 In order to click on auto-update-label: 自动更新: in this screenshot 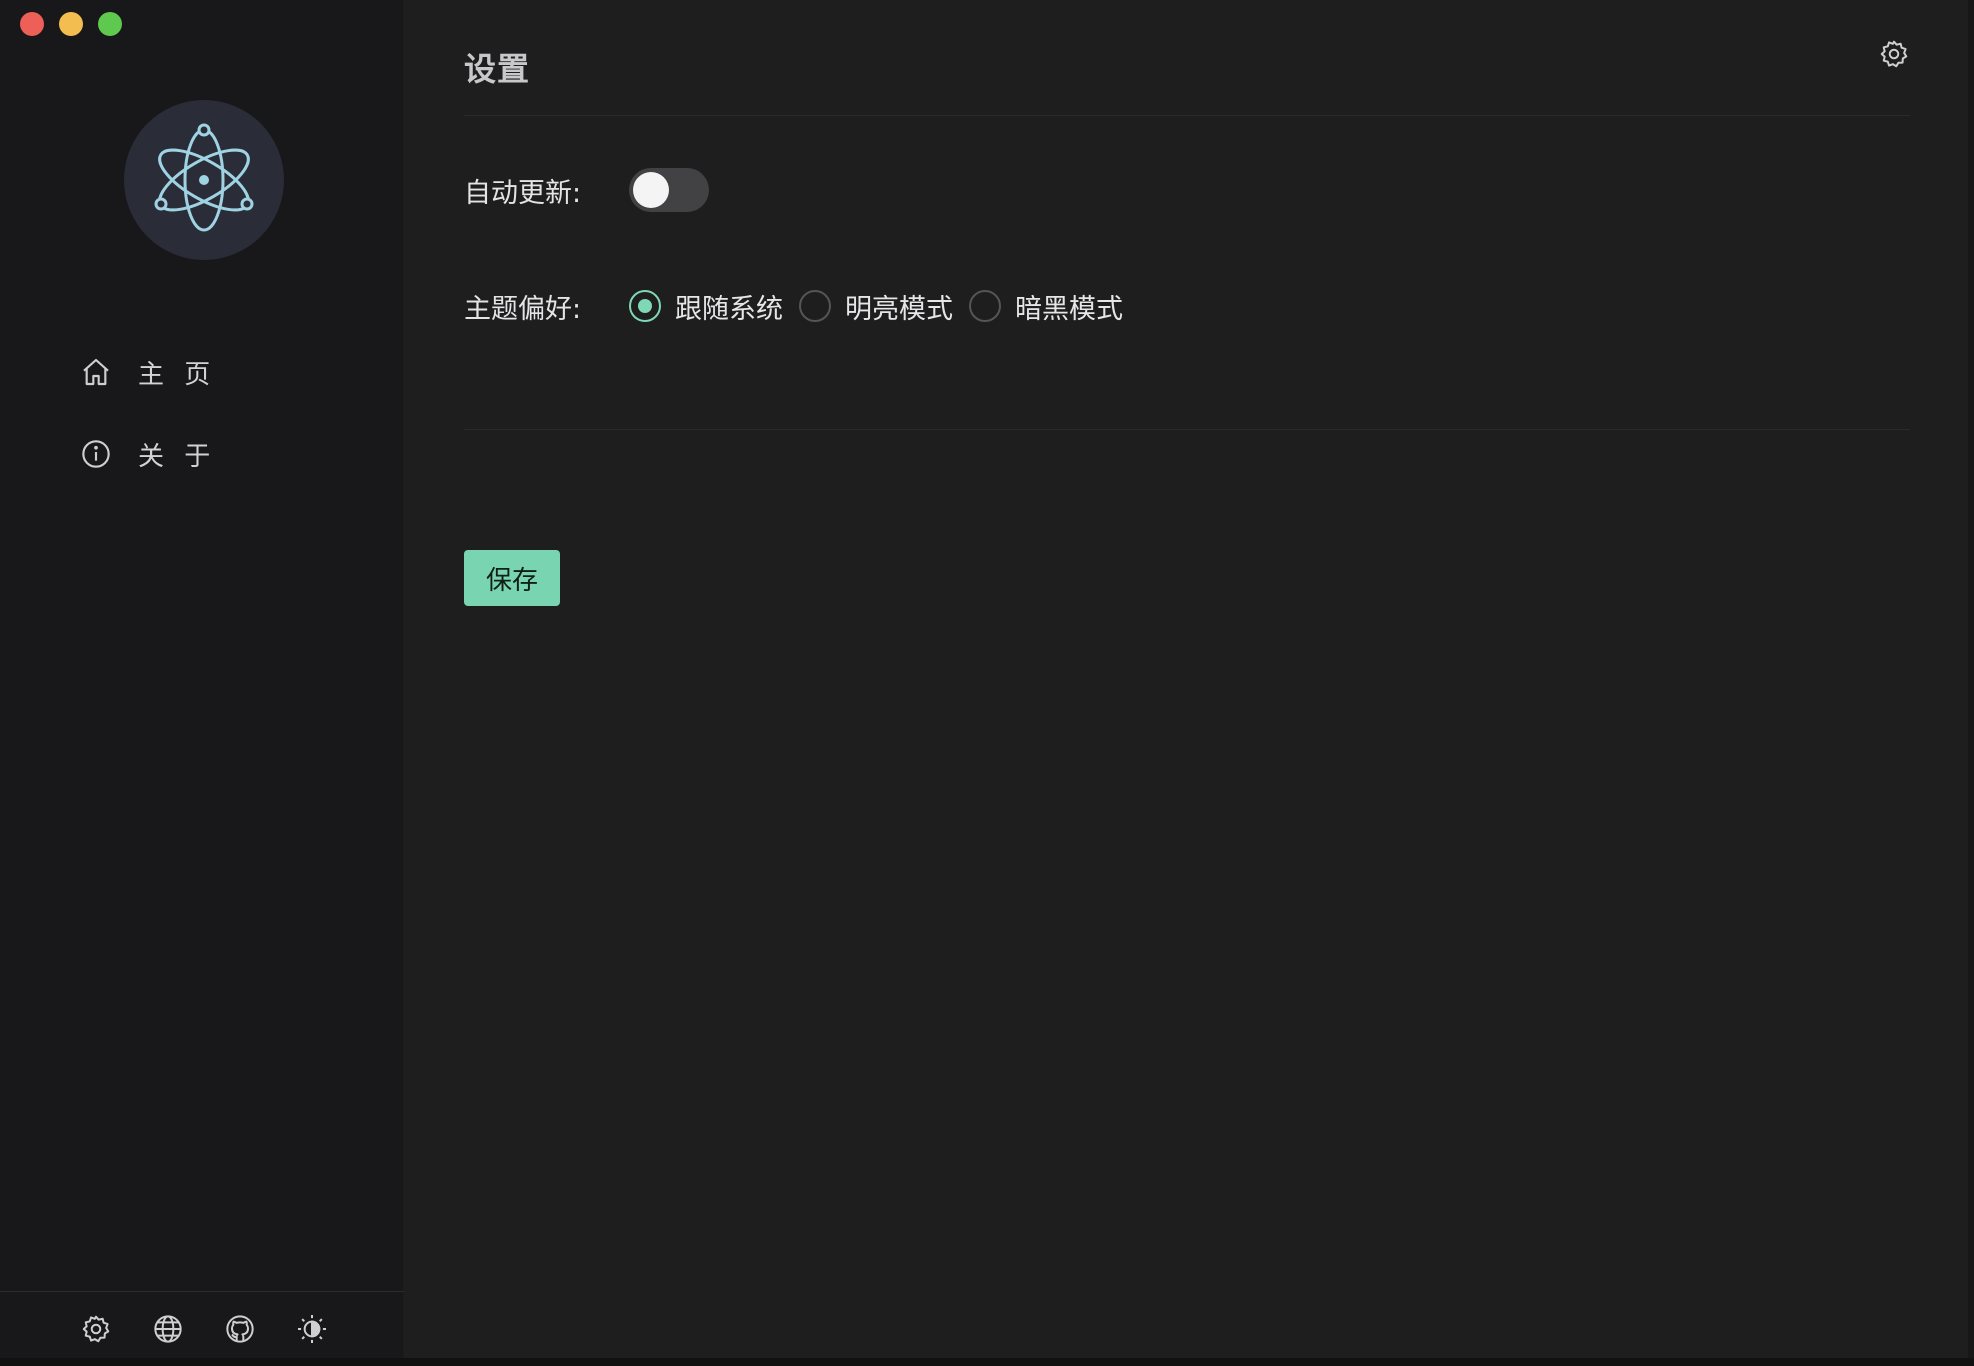, I will do `click(523, 193)`.